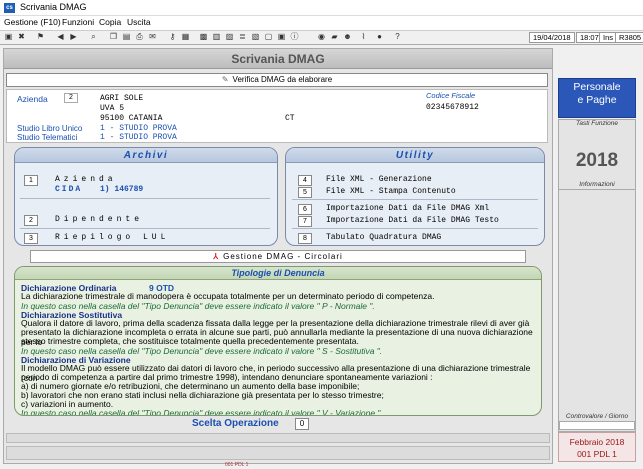 The width and height of the screenshot is (643, 469). I want to click on company-street: UVA 5, so click(112, 108).